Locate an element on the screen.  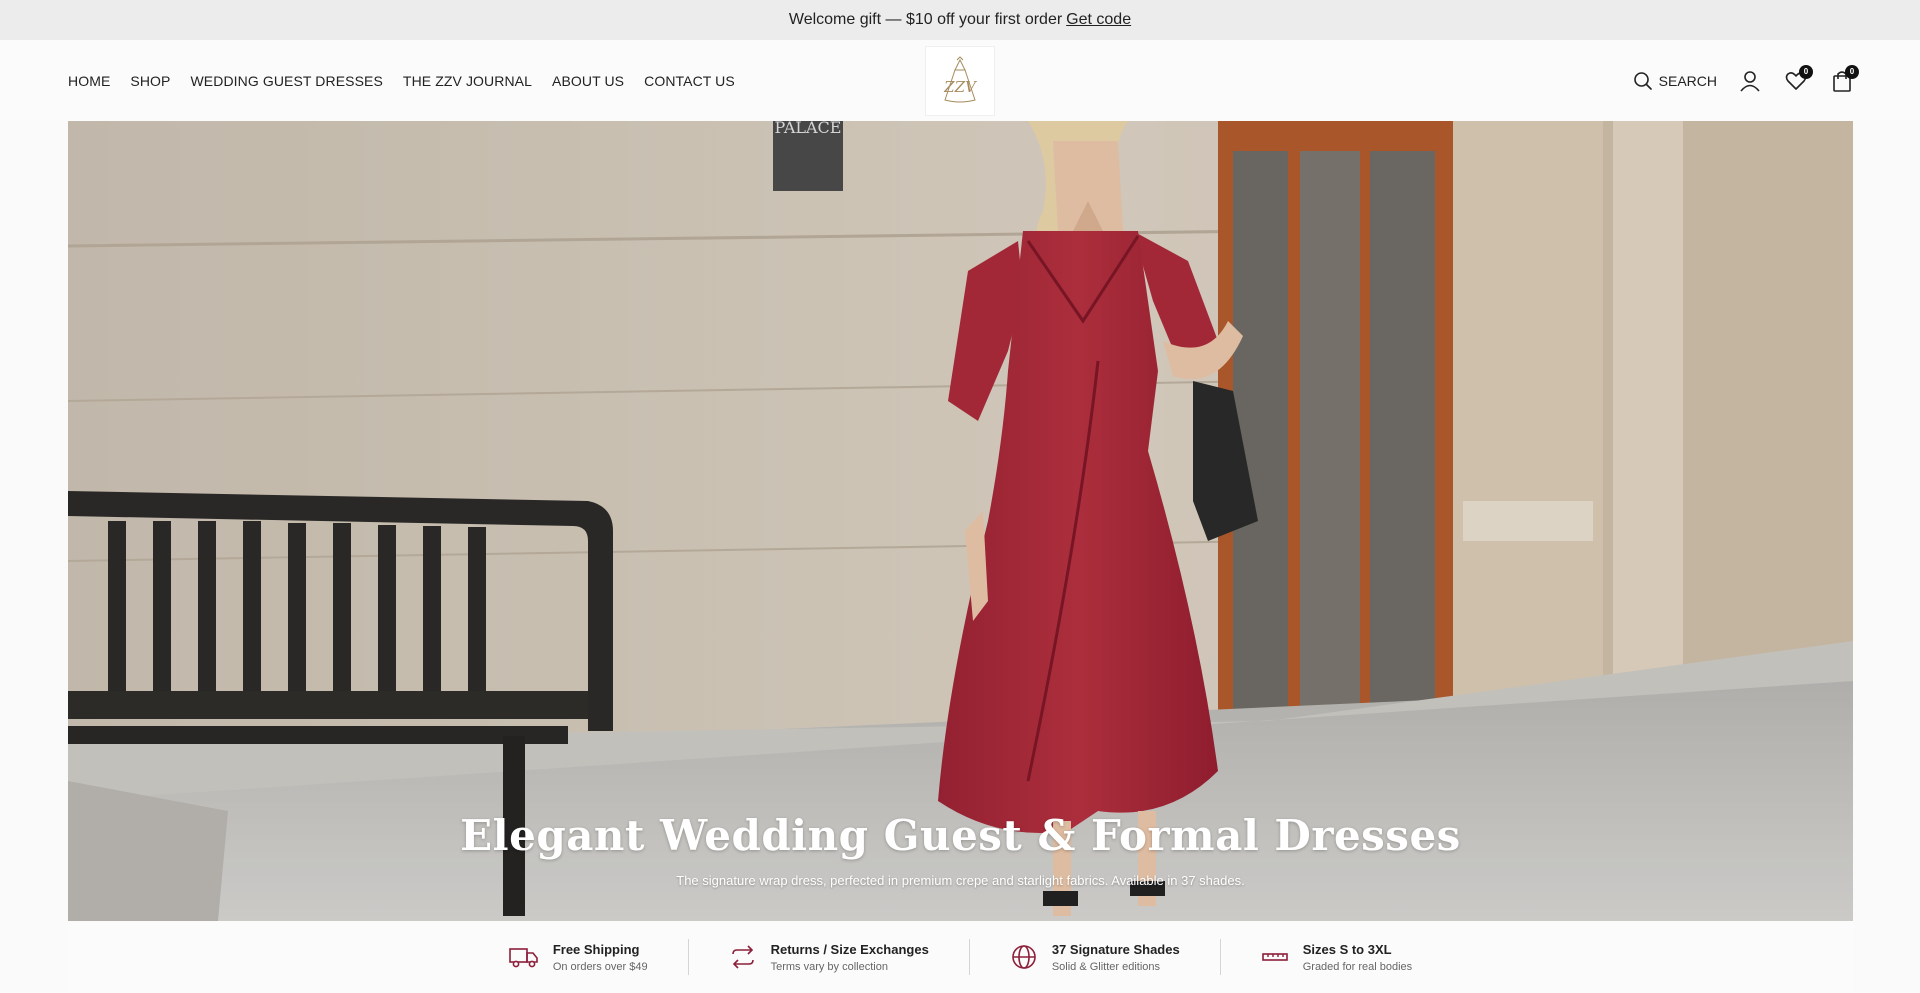
nav-item-shop: SHOP is located at coordinates (150, 81).